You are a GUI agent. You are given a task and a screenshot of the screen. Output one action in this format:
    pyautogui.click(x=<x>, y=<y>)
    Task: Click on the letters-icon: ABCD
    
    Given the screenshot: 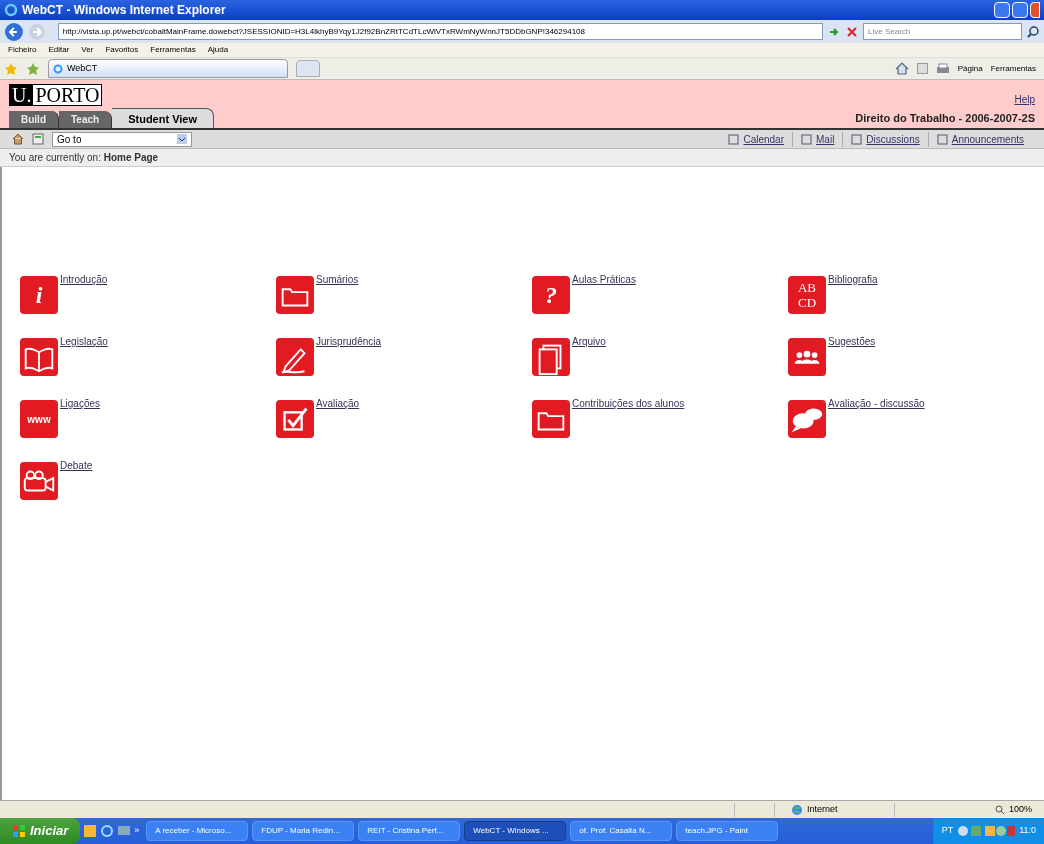 What is the action you would take?
    pyautogui.click(x=807, y=295)
    